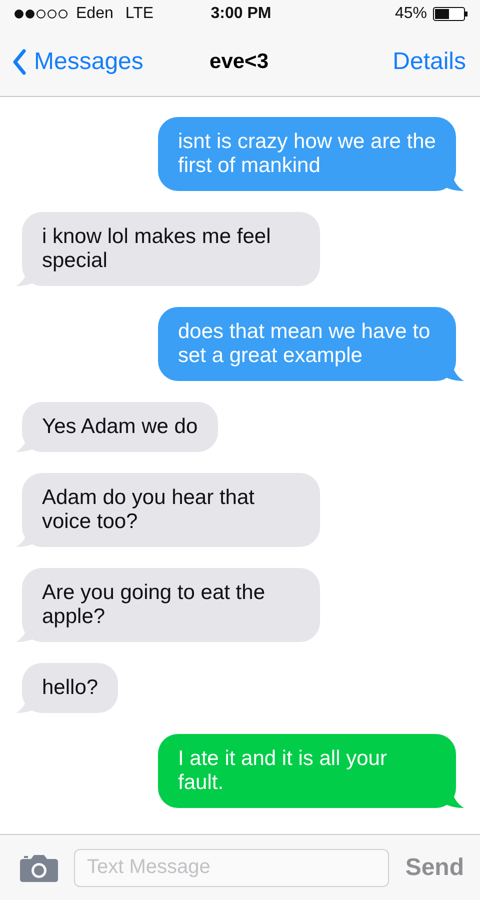 The width and height of the screenshot is (480, 900). What do you see at coordinates (70, 688) in the screenshot?
I see `message-bubble: hello?` at bounding box center [70, 688].